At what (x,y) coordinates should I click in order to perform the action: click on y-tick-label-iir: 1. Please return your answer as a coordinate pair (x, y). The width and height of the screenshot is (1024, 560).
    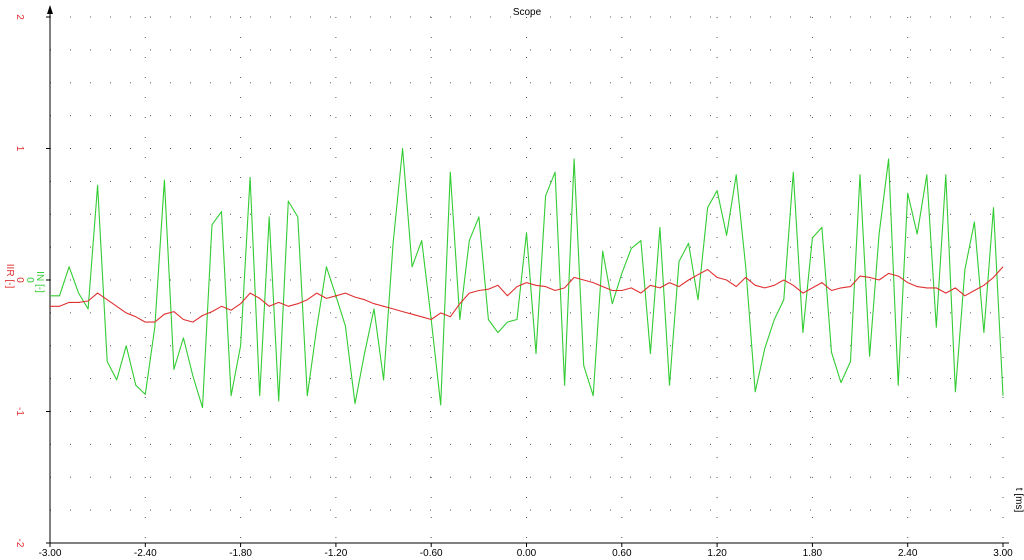
    Looking at the image, I should click on (19, 149).